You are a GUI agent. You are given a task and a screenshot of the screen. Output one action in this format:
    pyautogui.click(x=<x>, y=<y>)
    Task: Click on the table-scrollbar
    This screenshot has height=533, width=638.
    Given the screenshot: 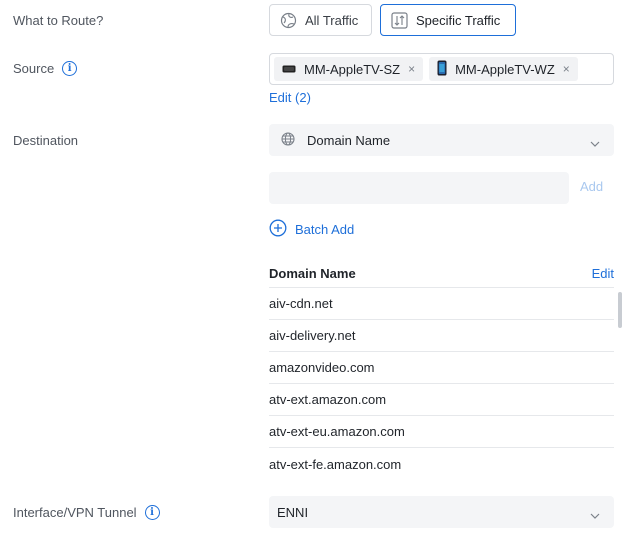 What is the action you would take?
    pyautogui.click(x=620, y=310)
    